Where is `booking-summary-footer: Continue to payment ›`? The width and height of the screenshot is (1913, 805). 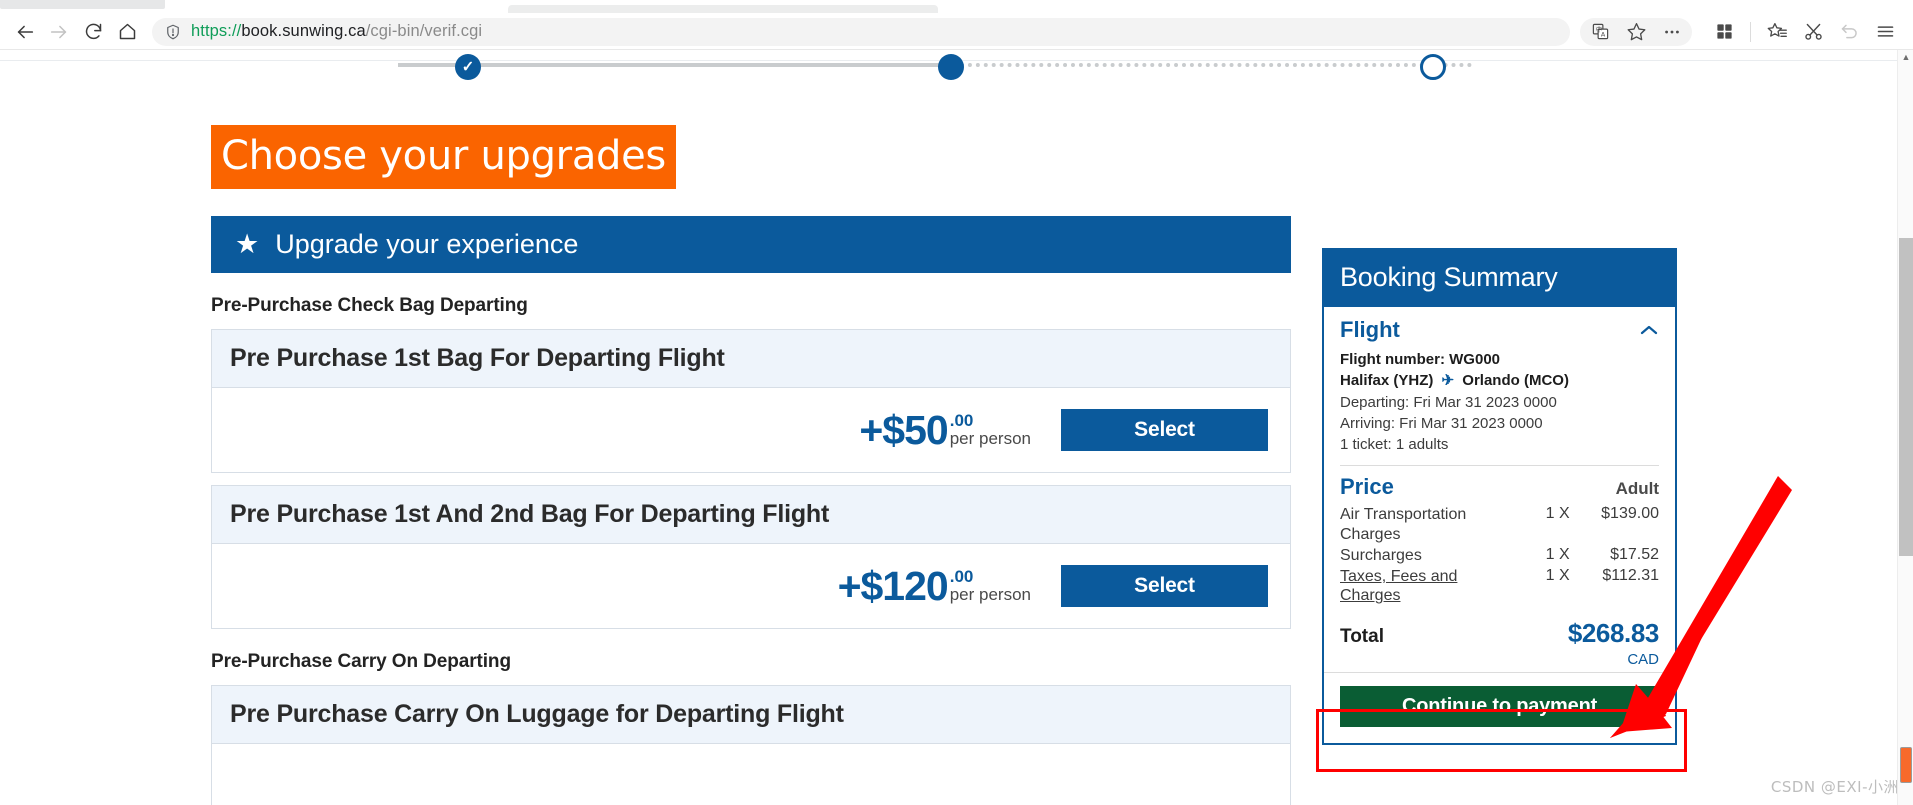 booking-summary-footer: Continue to payment › is located at coordinates (1499, 707).